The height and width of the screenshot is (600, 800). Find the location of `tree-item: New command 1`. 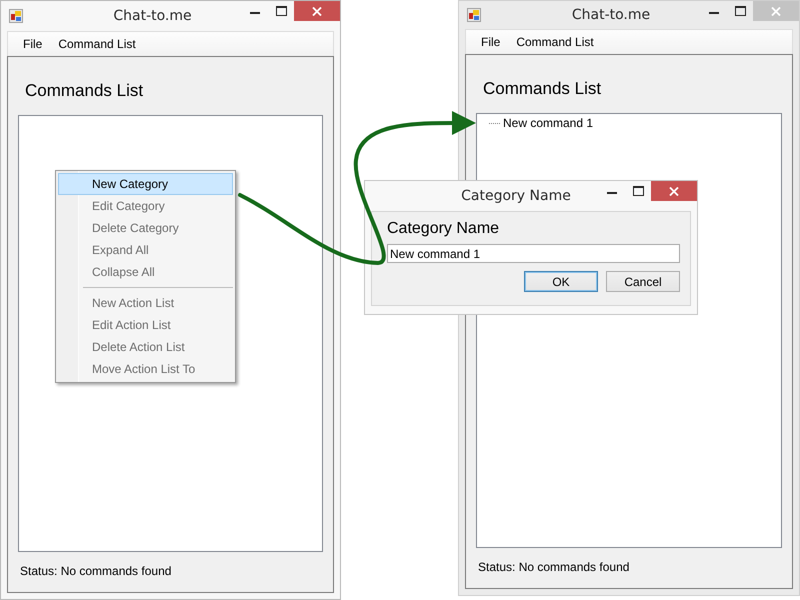

tree-item: New command 1 is located at coordinates (548, 123).